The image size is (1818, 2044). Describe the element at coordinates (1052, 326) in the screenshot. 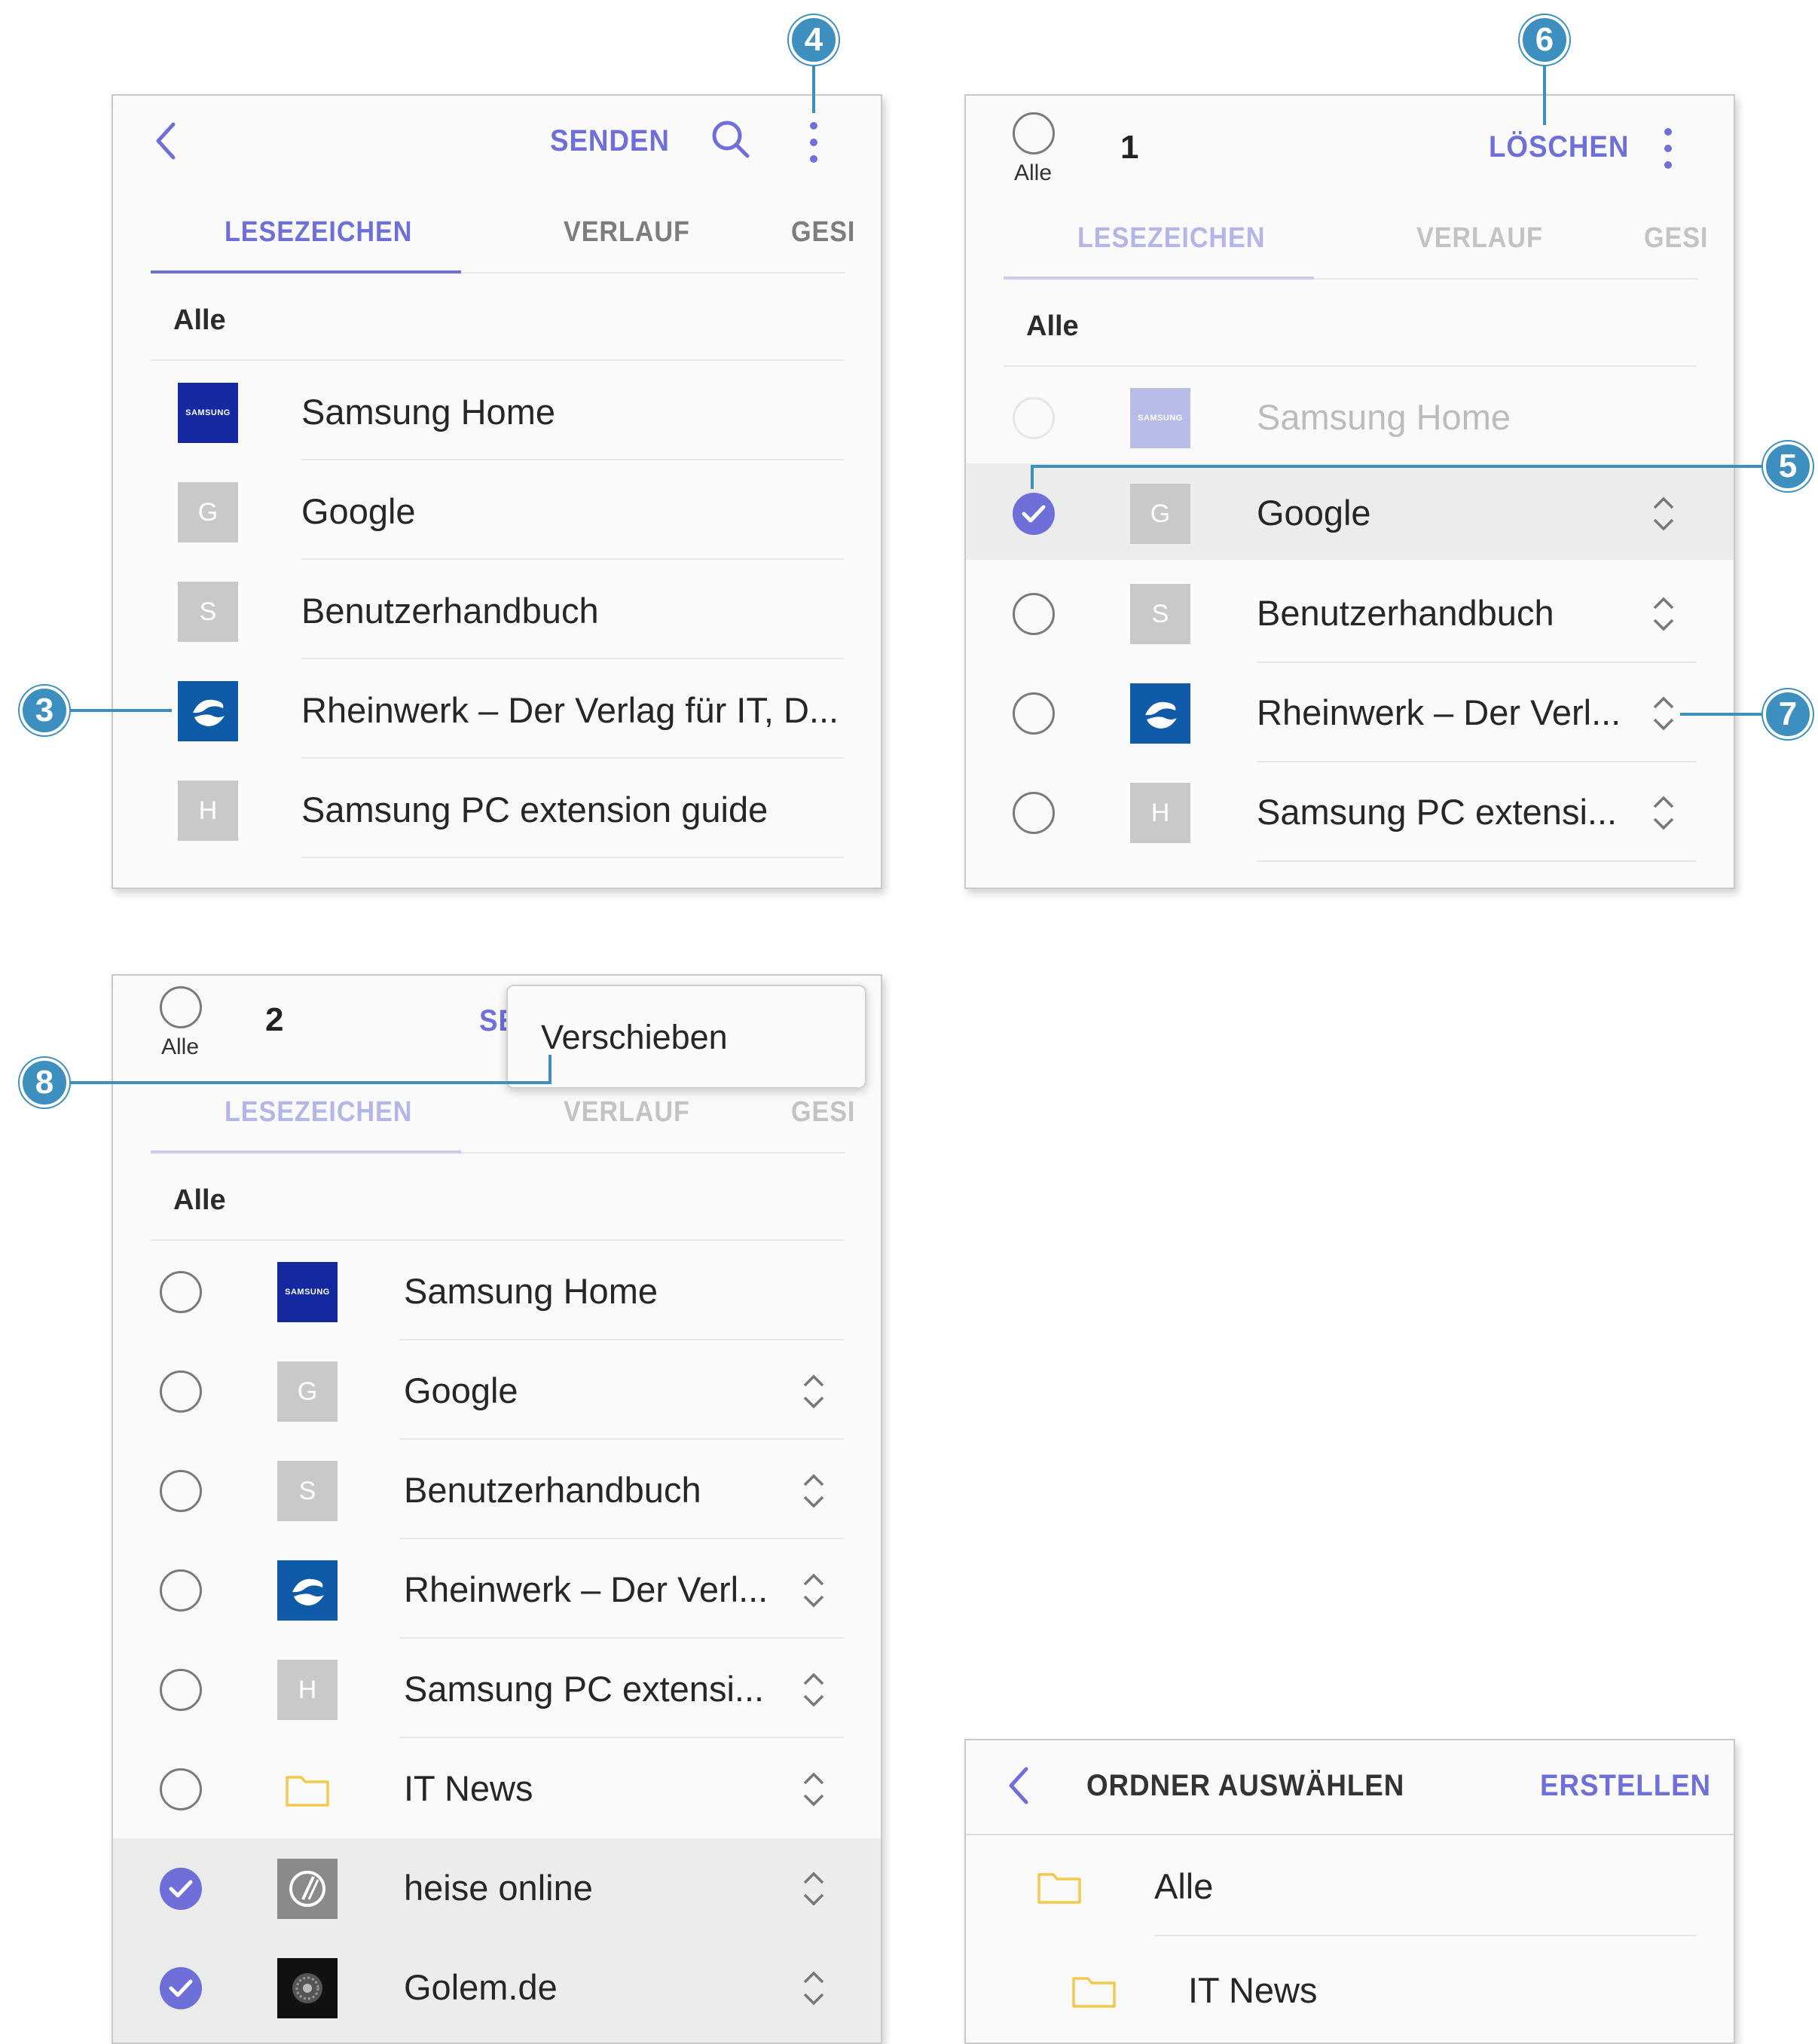

I see `folder-heading: Alle` at that location.